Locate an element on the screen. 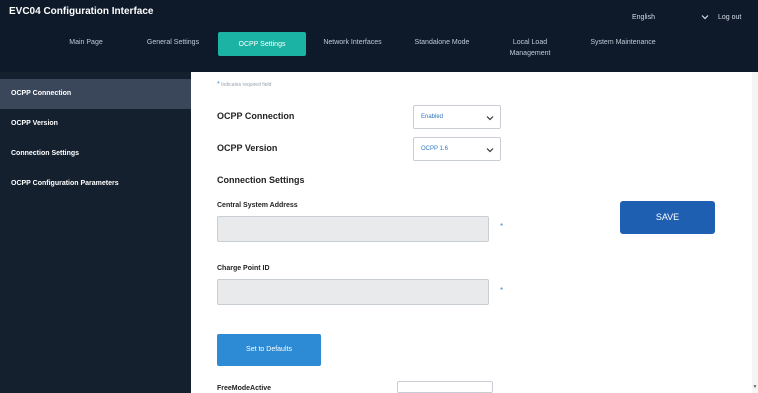 The height and width of the screenshot is (393, 758). central-system-address-input is located at coordinates (353, 229).